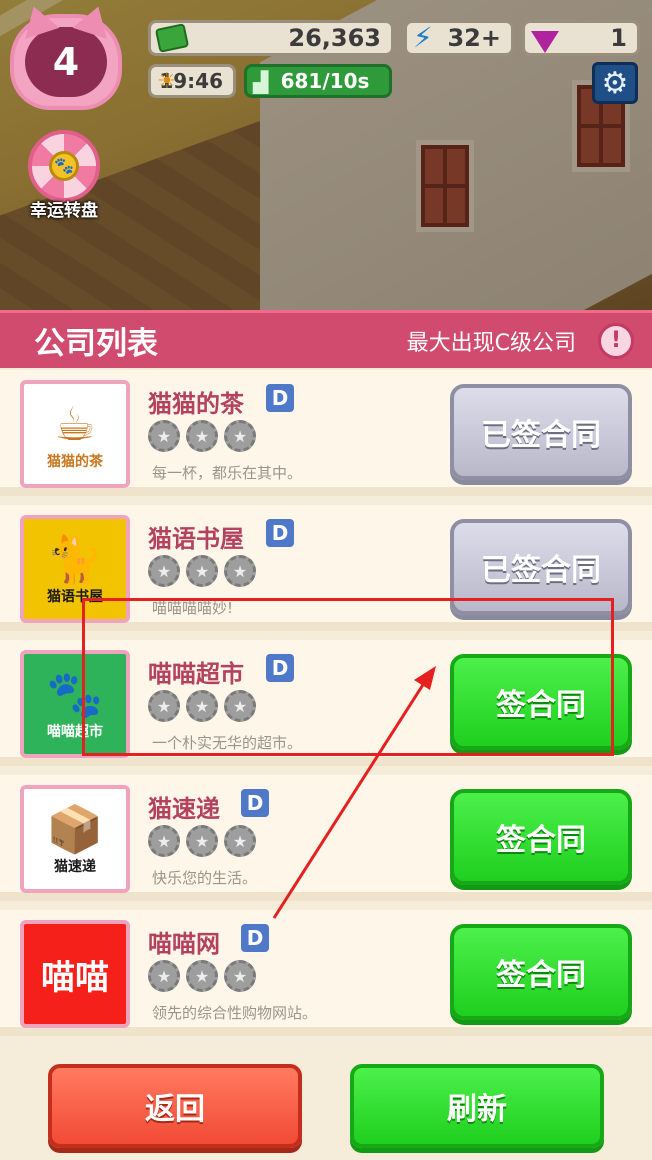 Image resolution: width=652 pixels, height=1160 pixels. Describe the element at coordinates (75, 829) in the screenshot. I see `company-logo-icon: 📦` at that location.